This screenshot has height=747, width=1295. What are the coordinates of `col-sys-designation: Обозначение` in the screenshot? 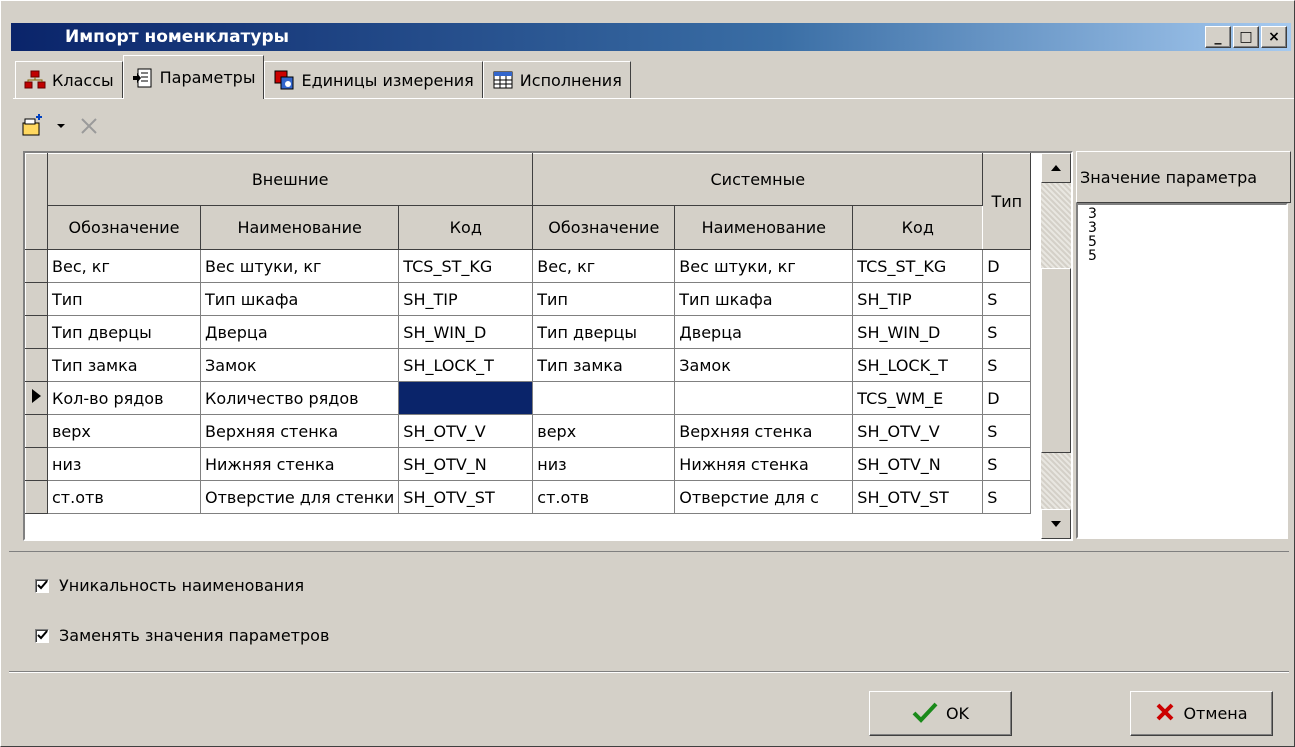 It's located at (604, 227).